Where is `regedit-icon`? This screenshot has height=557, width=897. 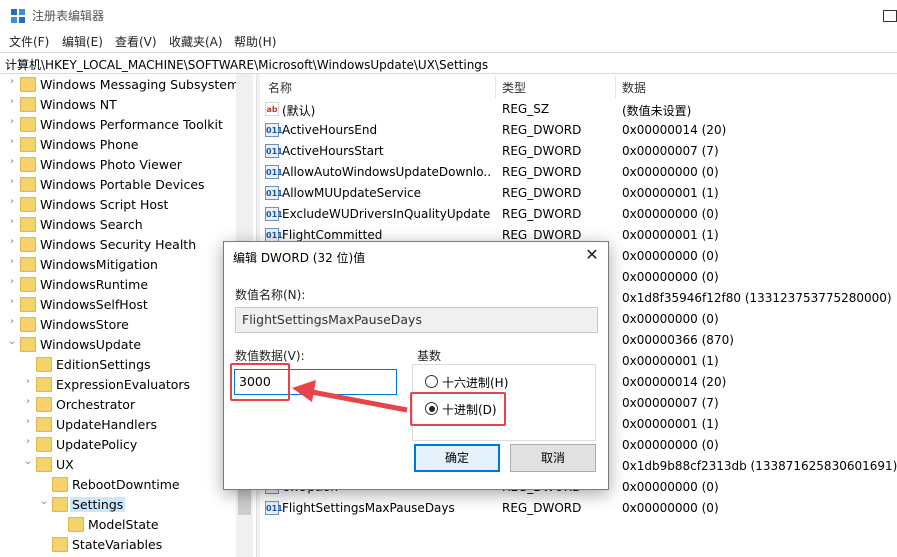 regedit-icon is located at coordinates (18, 16).